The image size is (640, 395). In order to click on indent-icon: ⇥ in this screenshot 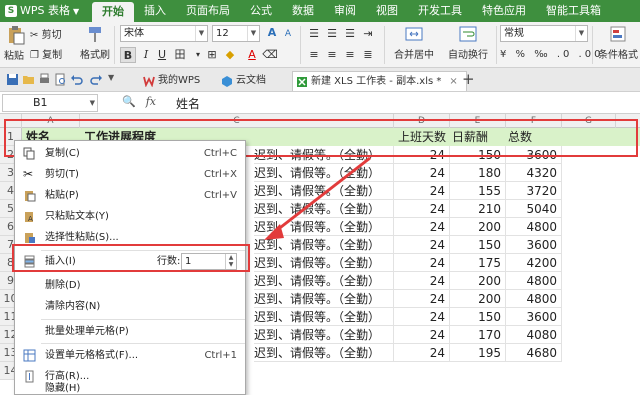, I will do `click(368, 34)`.